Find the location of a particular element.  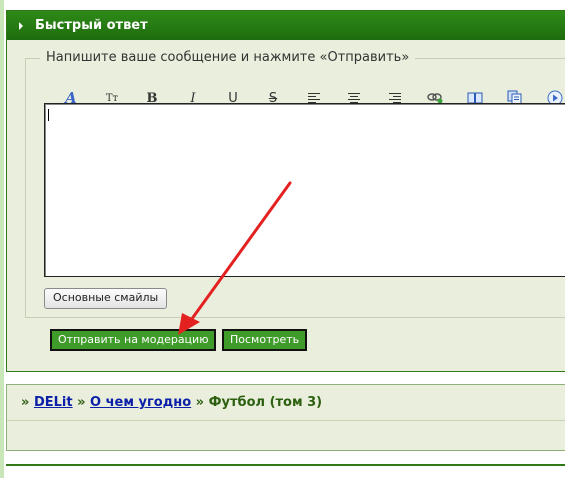

breadcrumb-panel: » DELit » О чем угодно » Футбол (том 3) is located at coordinates (285, 417).